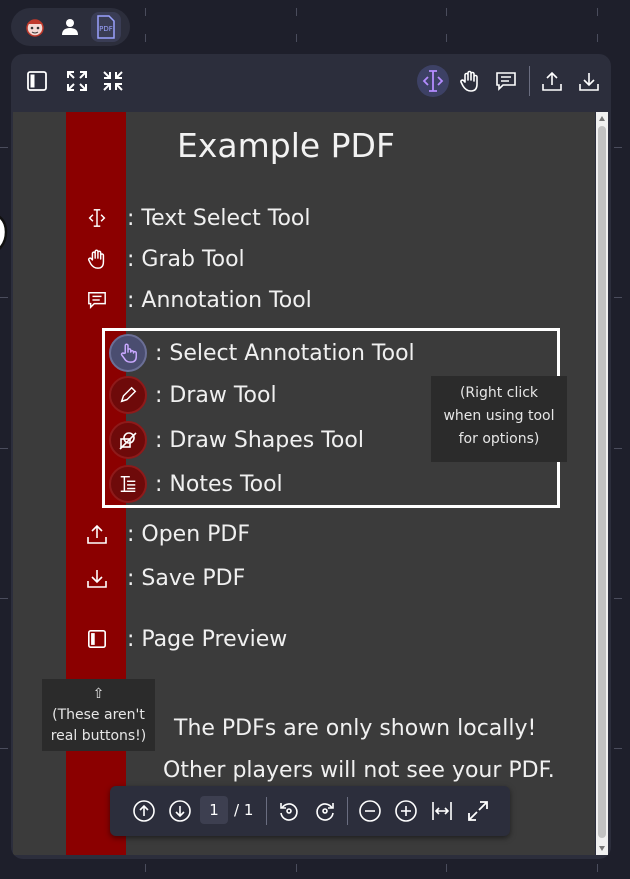 This screenshot has width=630, height=879. What do you see at coordinates (216, 395) in the screenshot?
I see `tool-label: : Draw Tool` at bounding box center [216, 395].